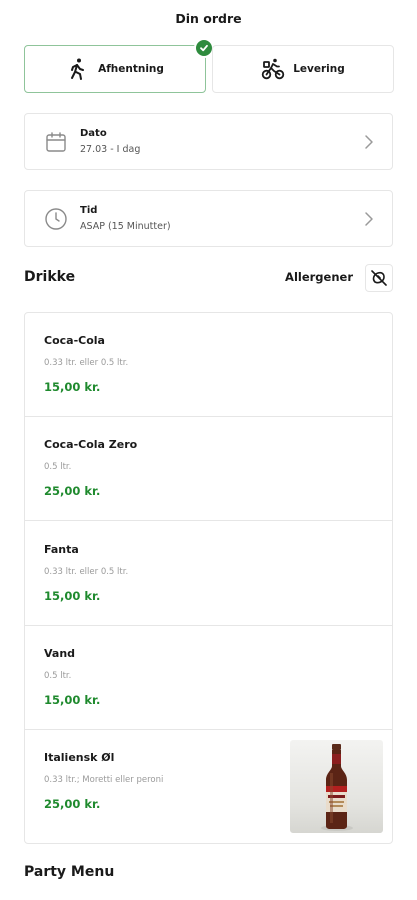 This screenshot has width=417, height=900. I want to click on time-selector: Tid ASAP (15 Minutter), so click(208, 218).